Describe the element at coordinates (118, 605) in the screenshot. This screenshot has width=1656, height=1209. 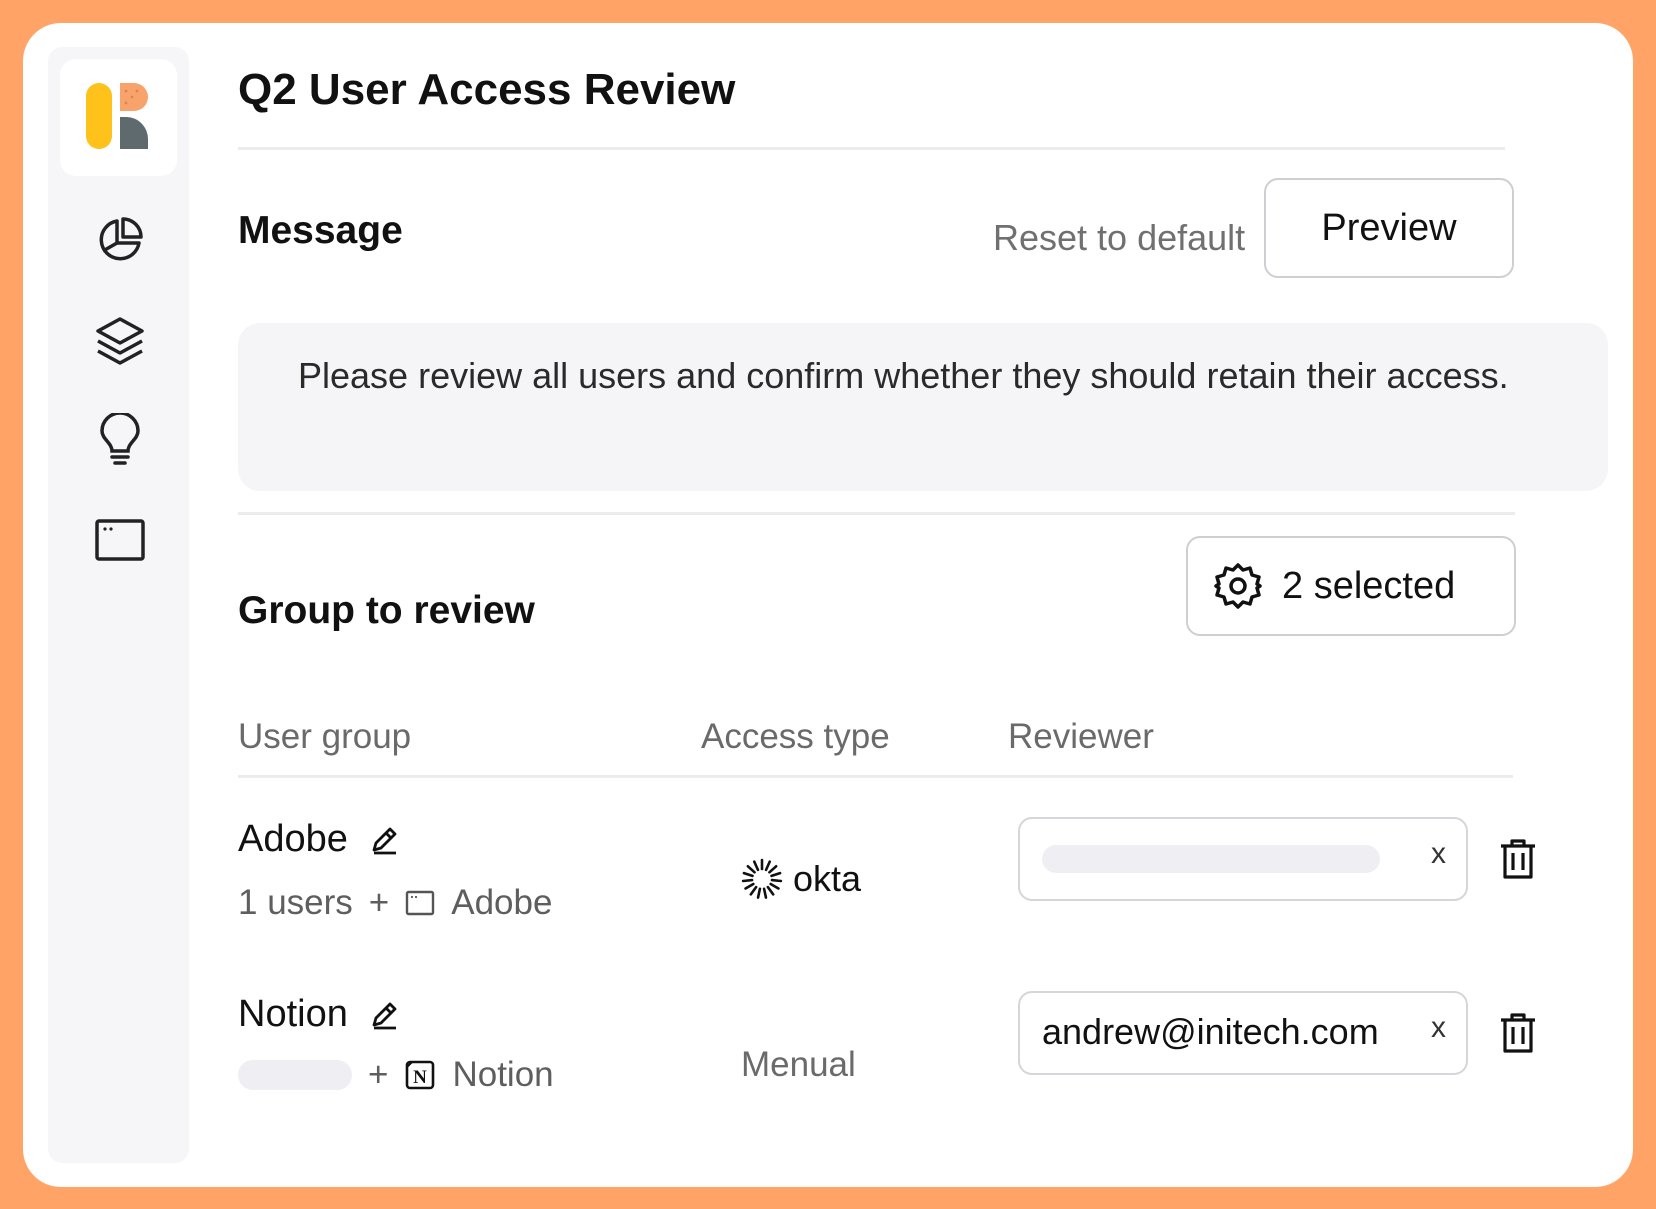
I see `sidebar` at that location.